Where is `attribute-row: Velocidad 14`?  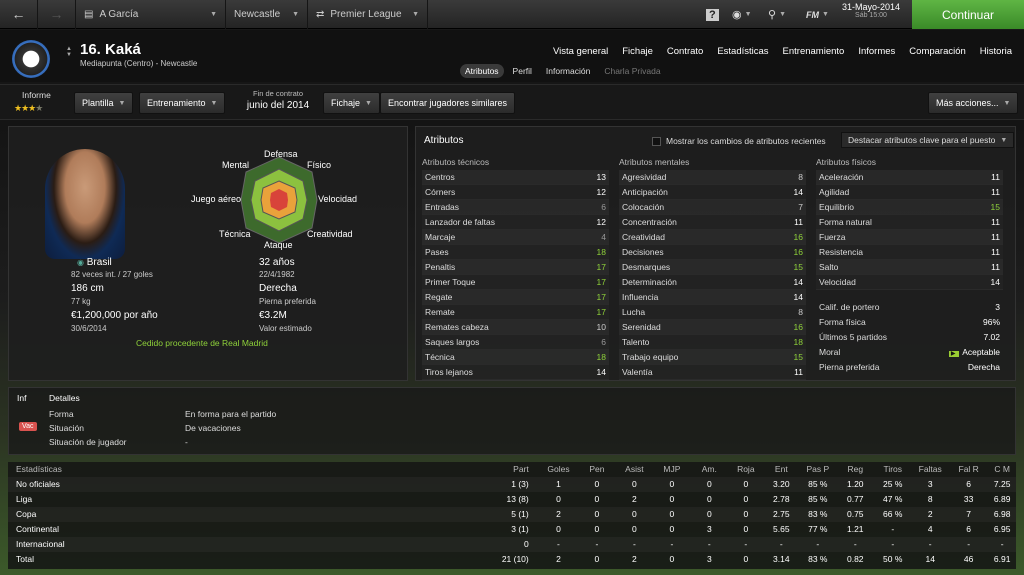
attribute-row: Velocidad 14 is located at coordinates (909, 282).